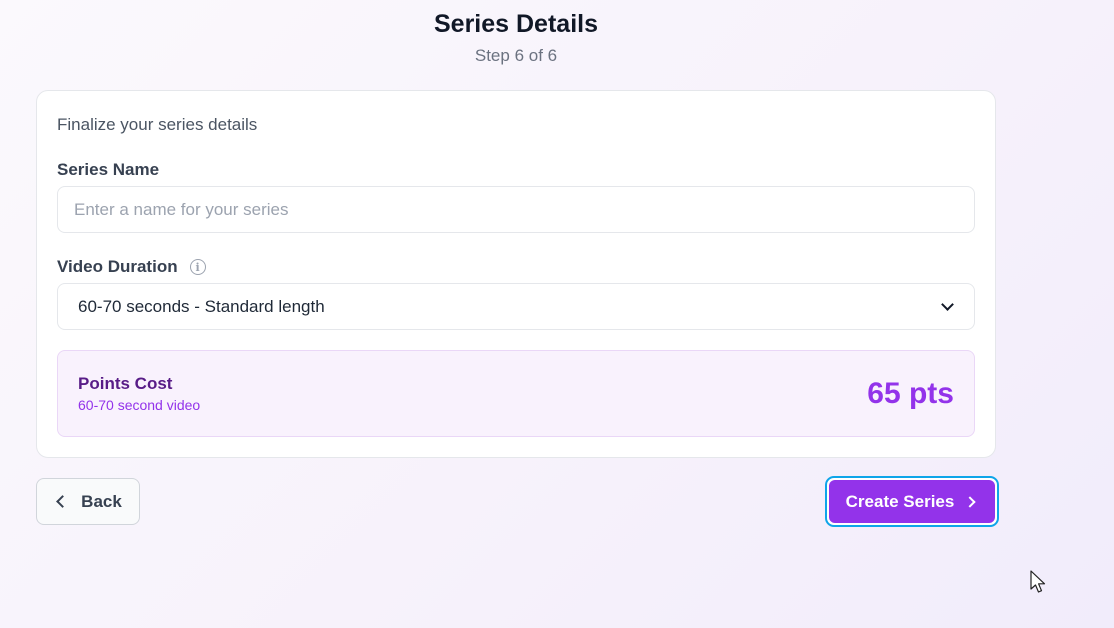 The width and height of the screenshot is (1114, 628). What do you see at coordinates (117, 266) in the screenshot?
I see `video-duration-label-text: Video Duration` at bounding box center [117, 266].